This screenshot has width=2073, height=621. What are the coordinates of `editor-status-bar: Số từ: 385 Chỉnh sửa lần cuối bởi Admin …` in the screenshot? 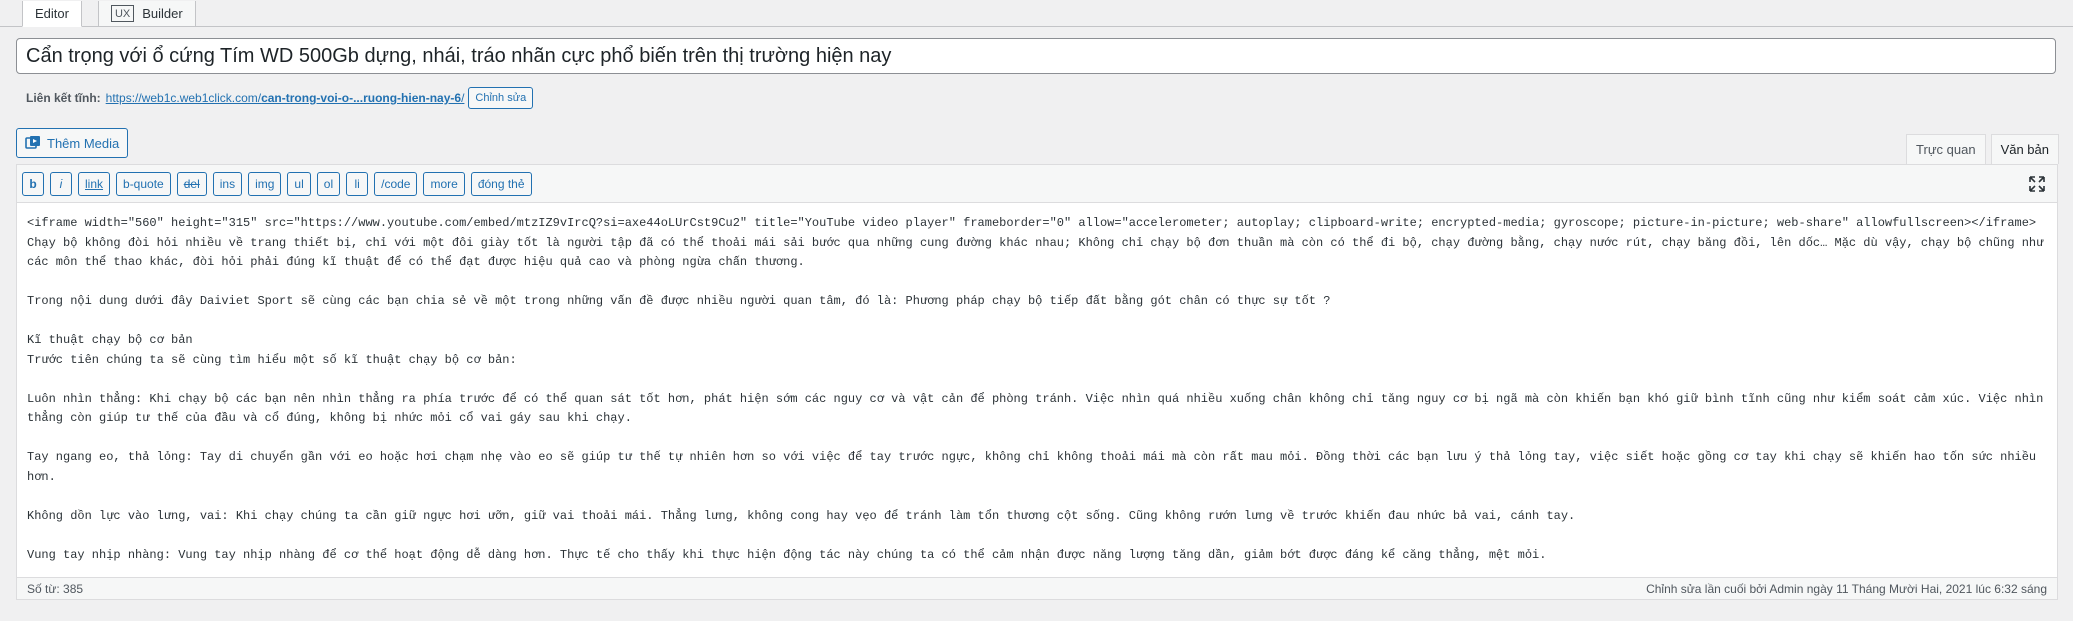 It's located at (1037, 588).